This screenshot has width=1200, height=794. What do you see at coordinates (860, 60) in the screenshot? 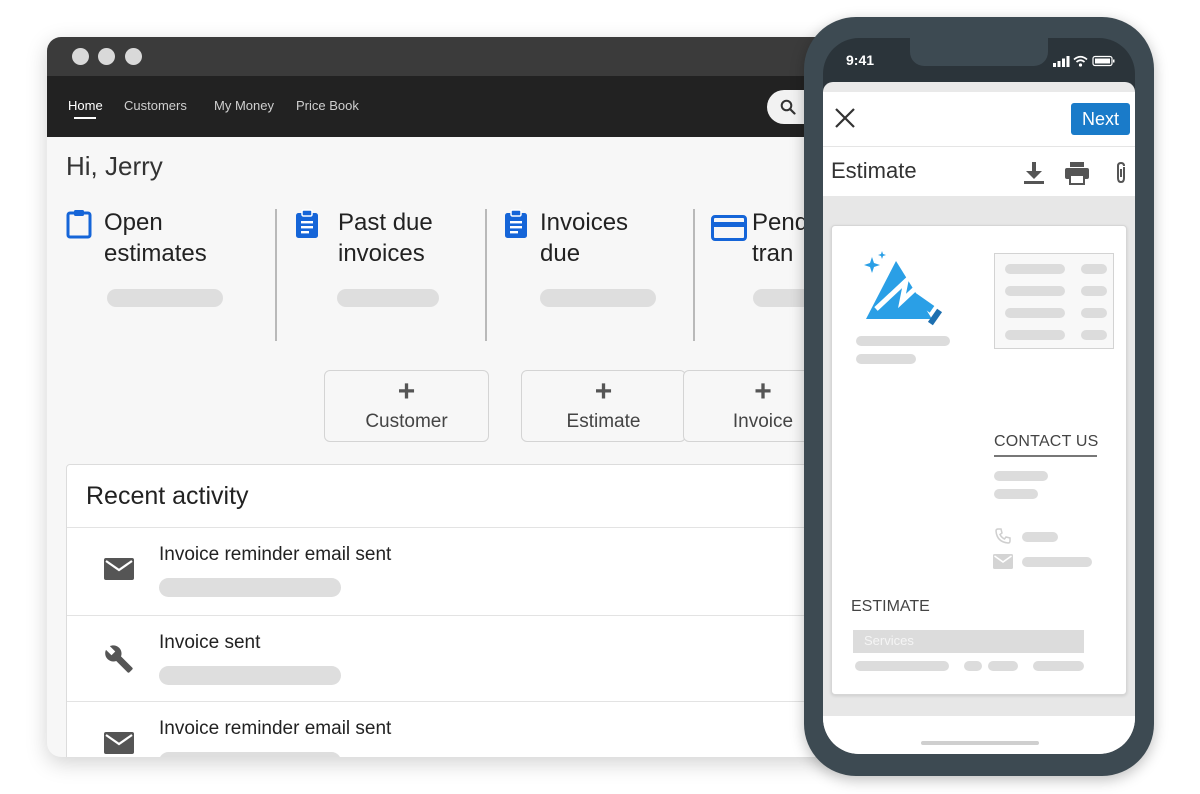
I see `status-bar-time: 9:41` at bounding box center [860, 60].